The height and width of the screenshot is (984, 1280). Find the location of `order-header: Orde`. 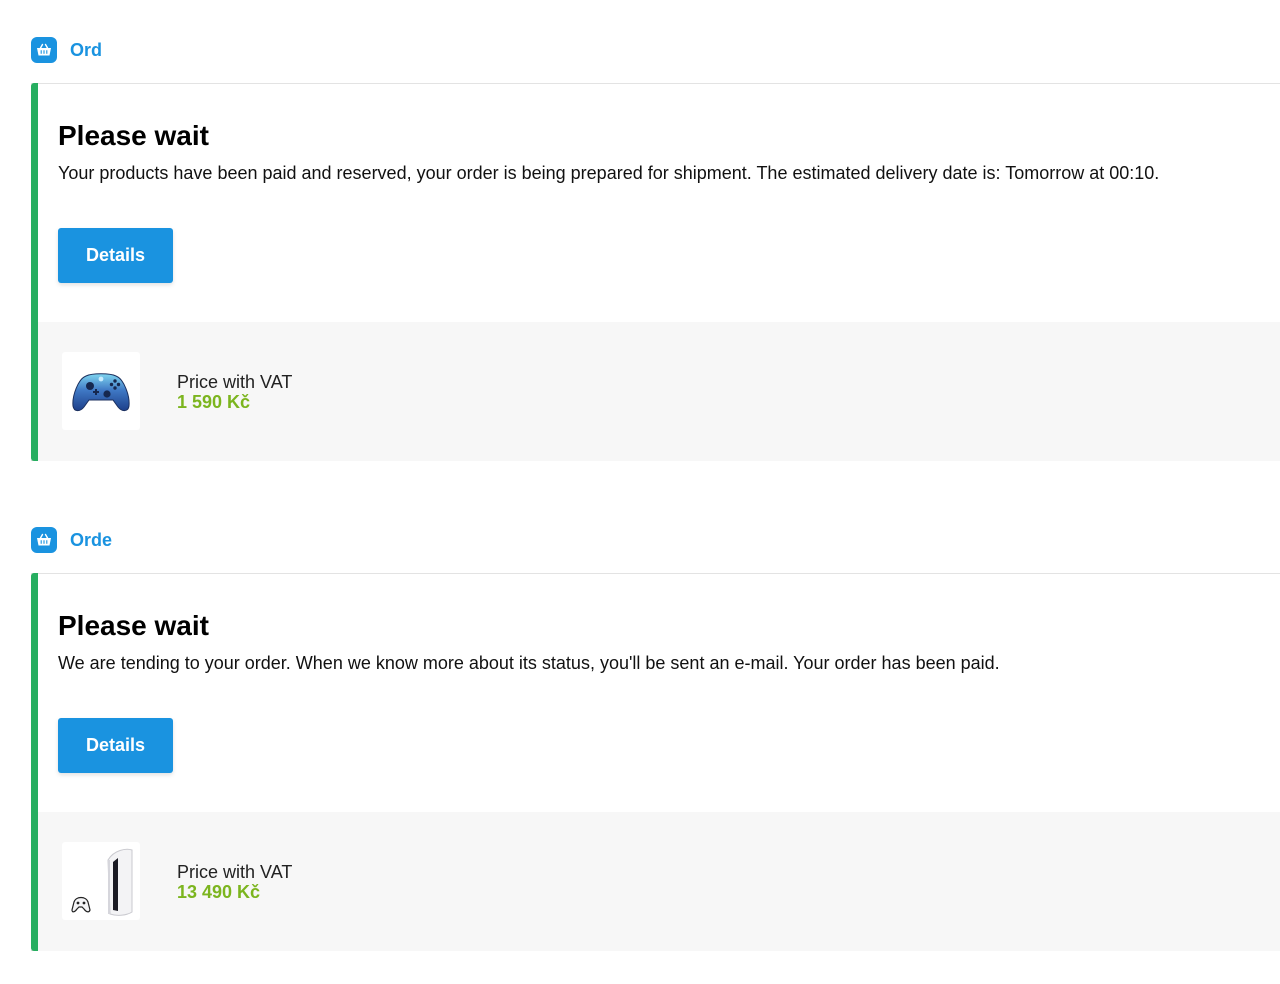

order-header: Orde is located at coordinates (71, 540).